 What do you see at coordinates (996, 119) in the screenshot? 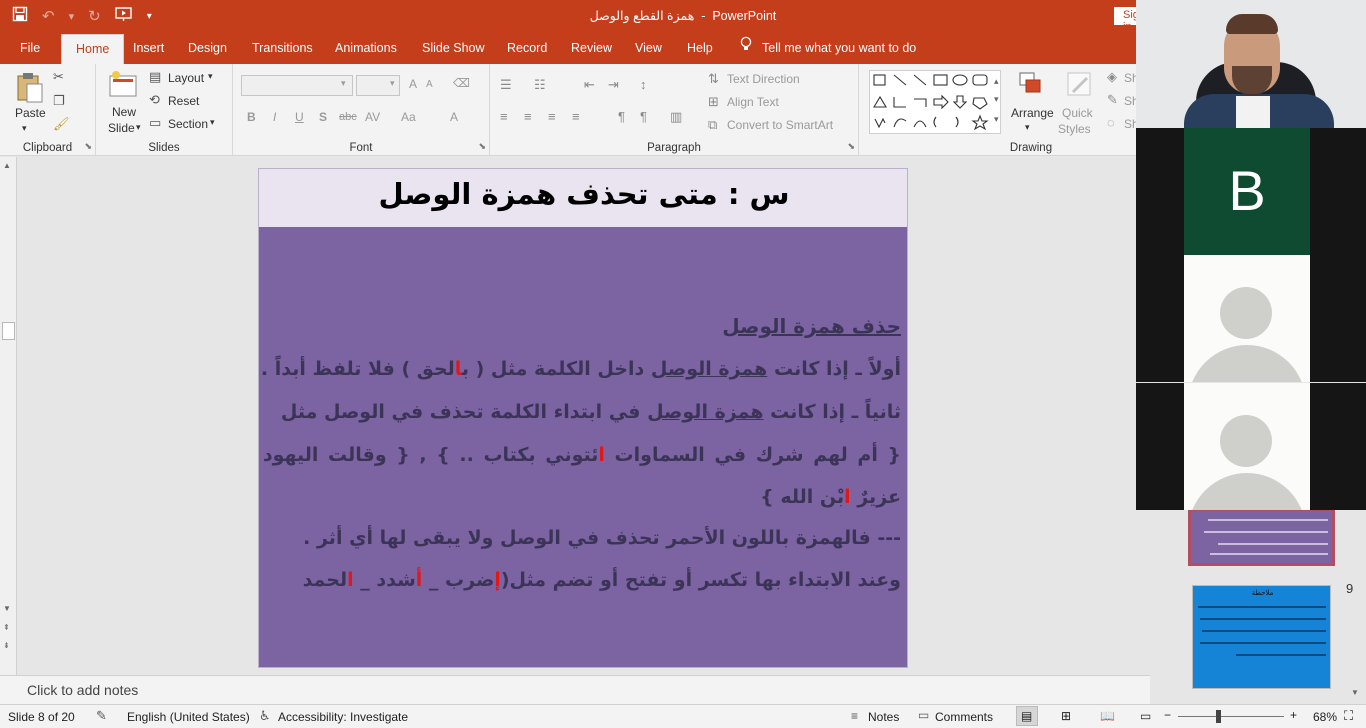
I see `shapes-gallery-more-icon: ▾` at bounding box center [996, 119].